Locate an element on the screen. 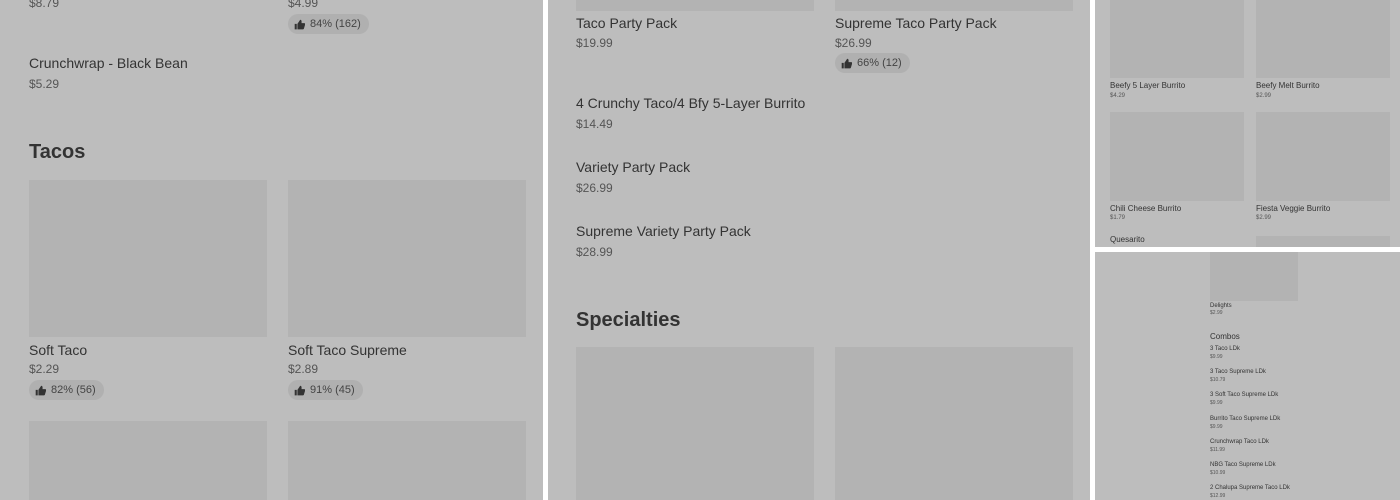 This screenshot has width=1400, height=500. item-name: 4 Crunchy Taco/4 Bfy 5-Layer Burrito is located at coordinates (690, 103).